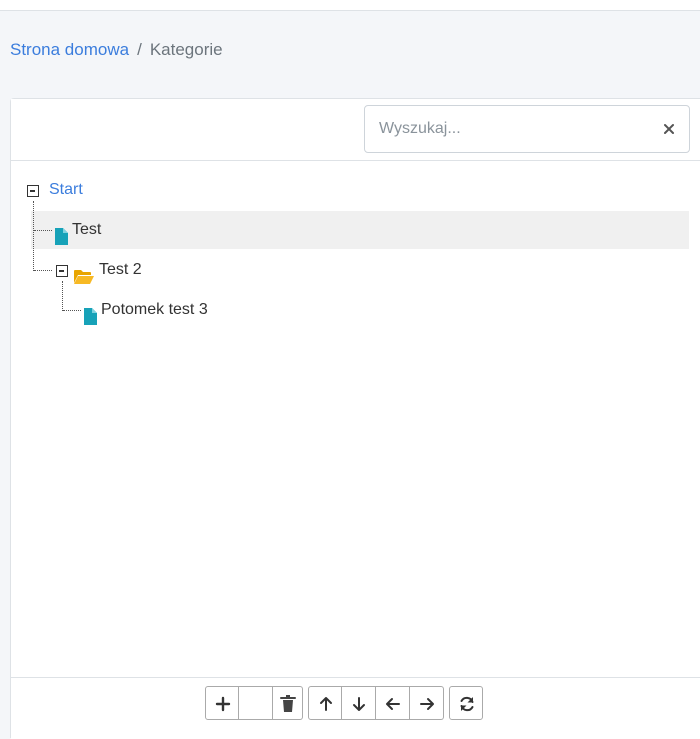 Image resolution: width=700 pixels, height=739 pixels. I want to click on trash-icon, so click(288, 703).